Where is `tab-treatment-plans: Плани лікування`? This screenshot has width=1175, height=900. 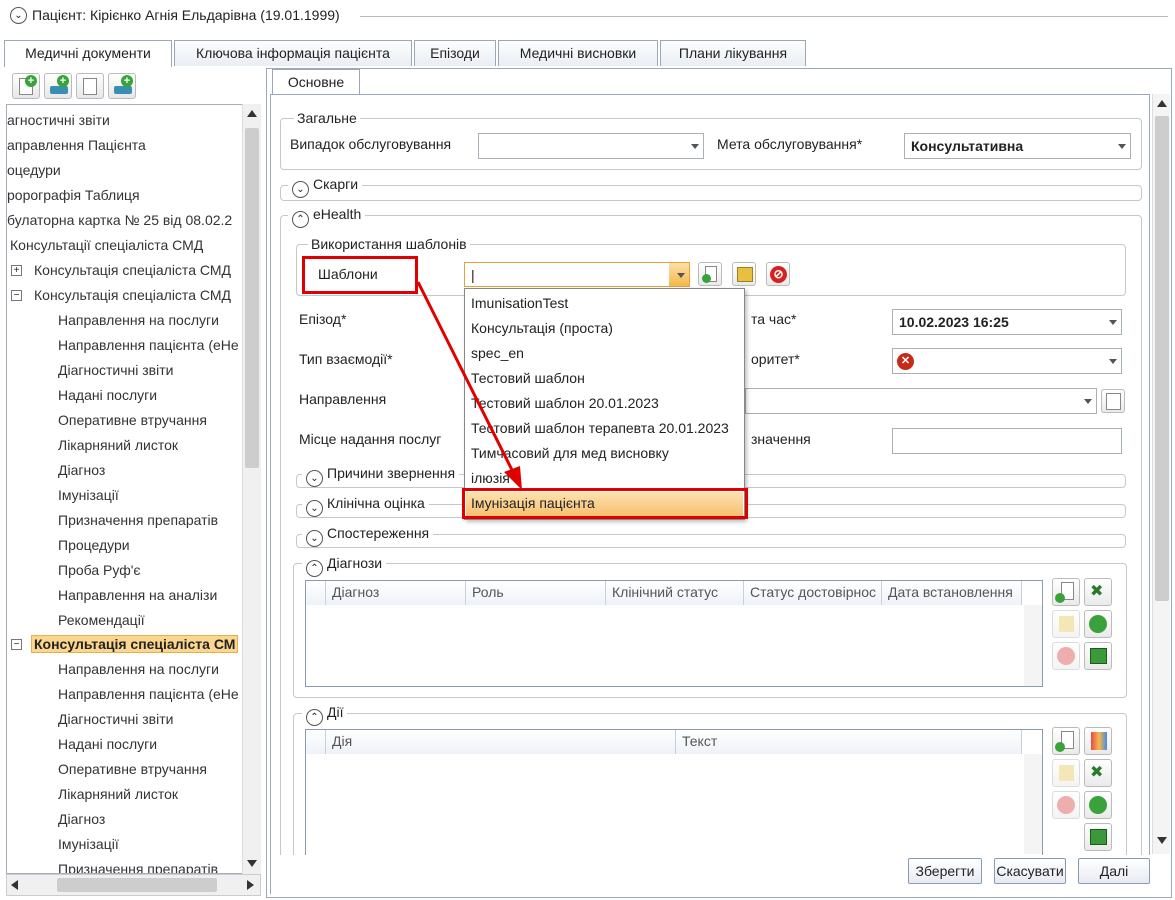 tab-treatment-plans: Плани лікування is located at coordinates (733, 53).